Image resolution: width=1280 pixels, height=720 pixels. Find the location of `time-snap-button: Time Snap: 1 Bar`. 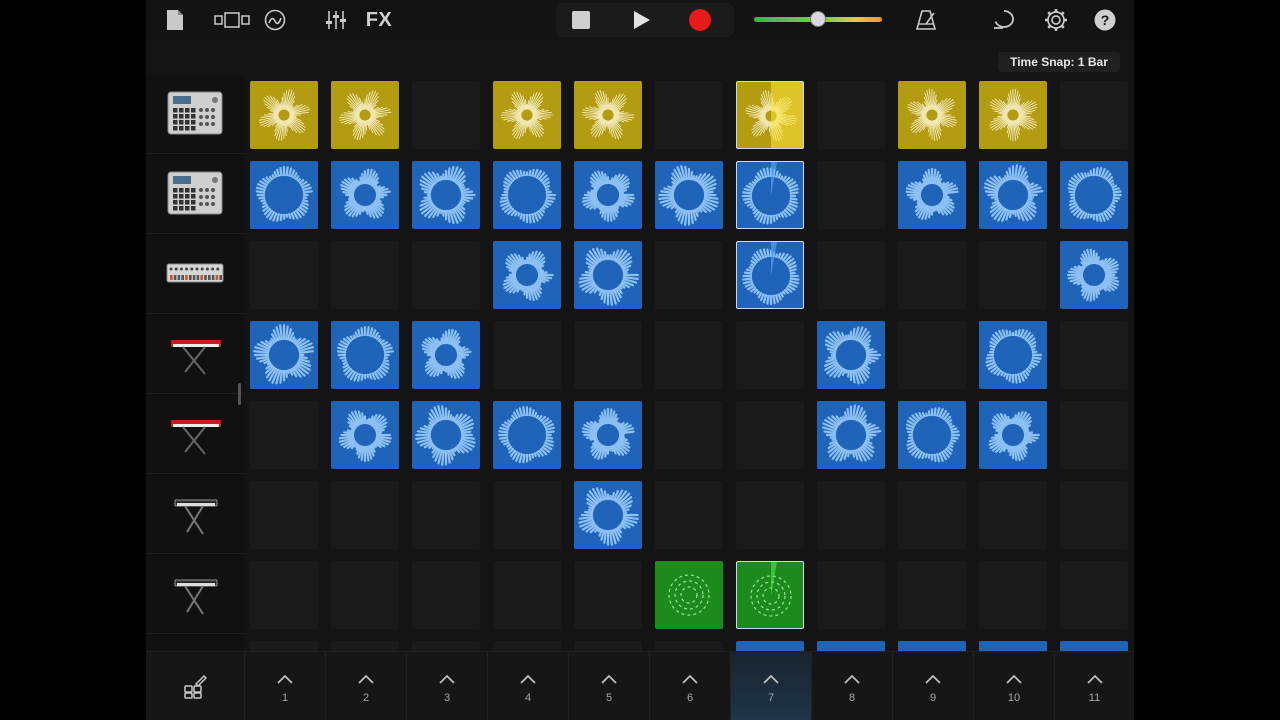

time-snap-button: Time Snap: 1 Bar is located at coordinates (1059, 62).